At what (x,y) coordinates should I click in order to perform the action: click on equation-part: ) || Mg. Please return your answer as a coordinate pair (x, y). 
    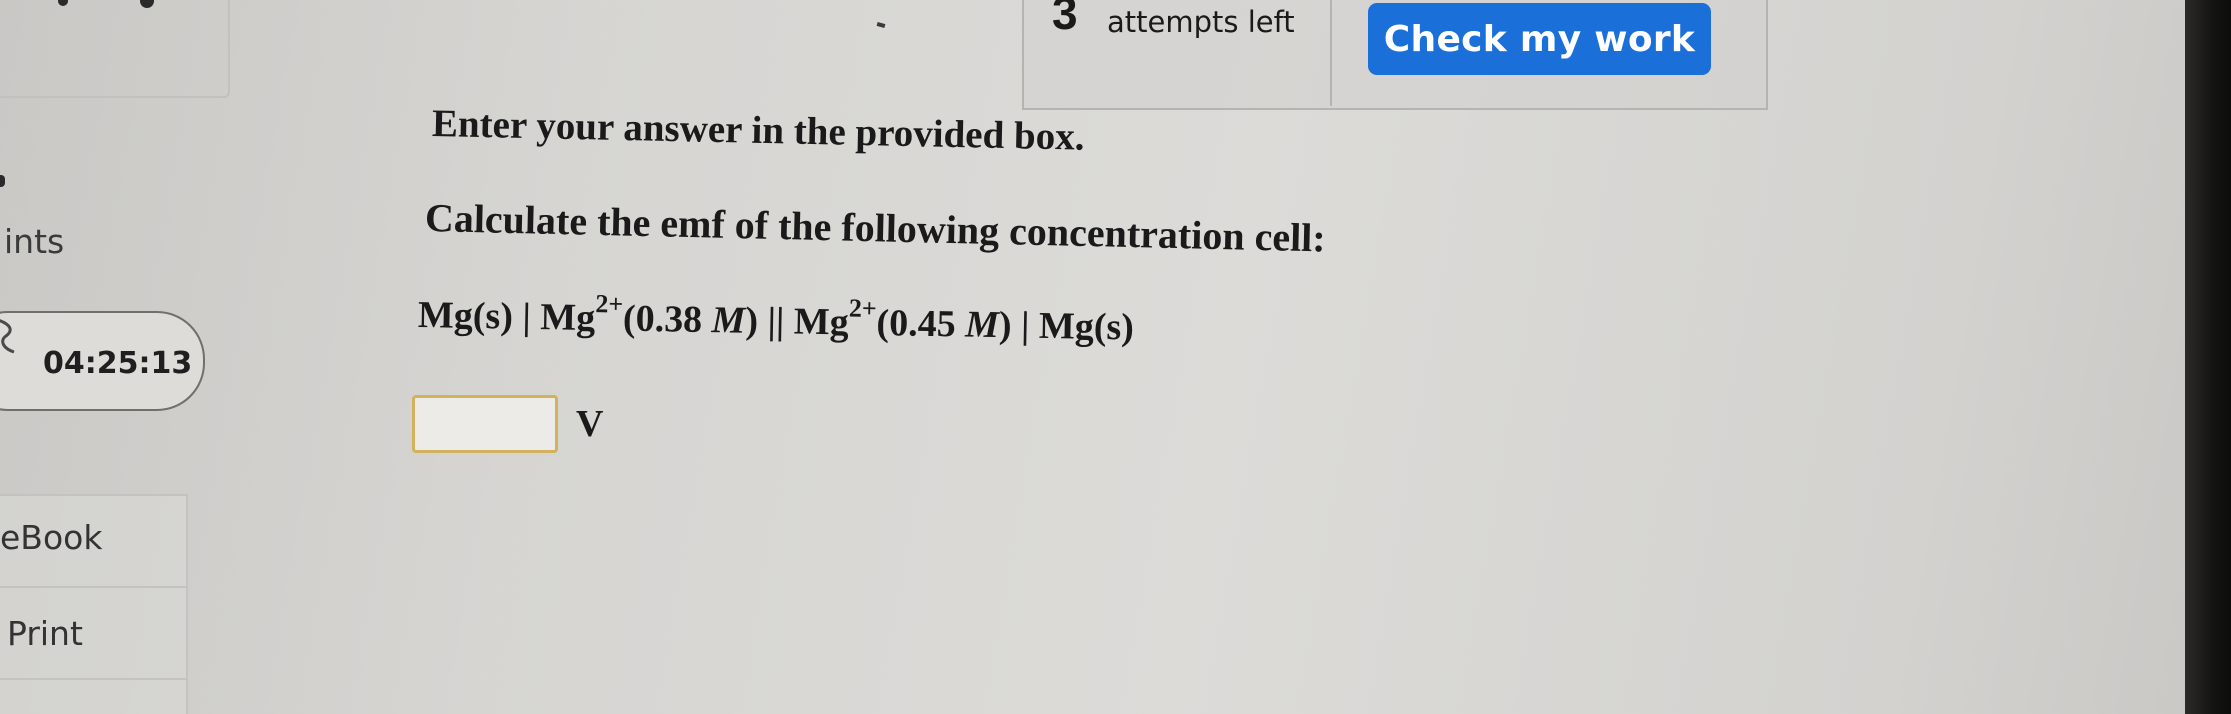
    Looking at the image, I should click on (797, 321).